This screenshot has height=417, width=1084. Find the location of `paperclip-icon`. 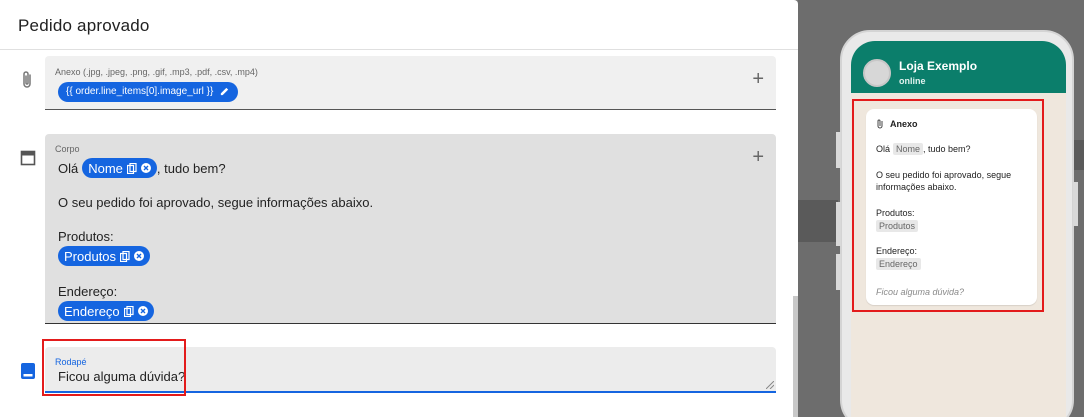

paperclip-icon is located at coordinates (29, 79).